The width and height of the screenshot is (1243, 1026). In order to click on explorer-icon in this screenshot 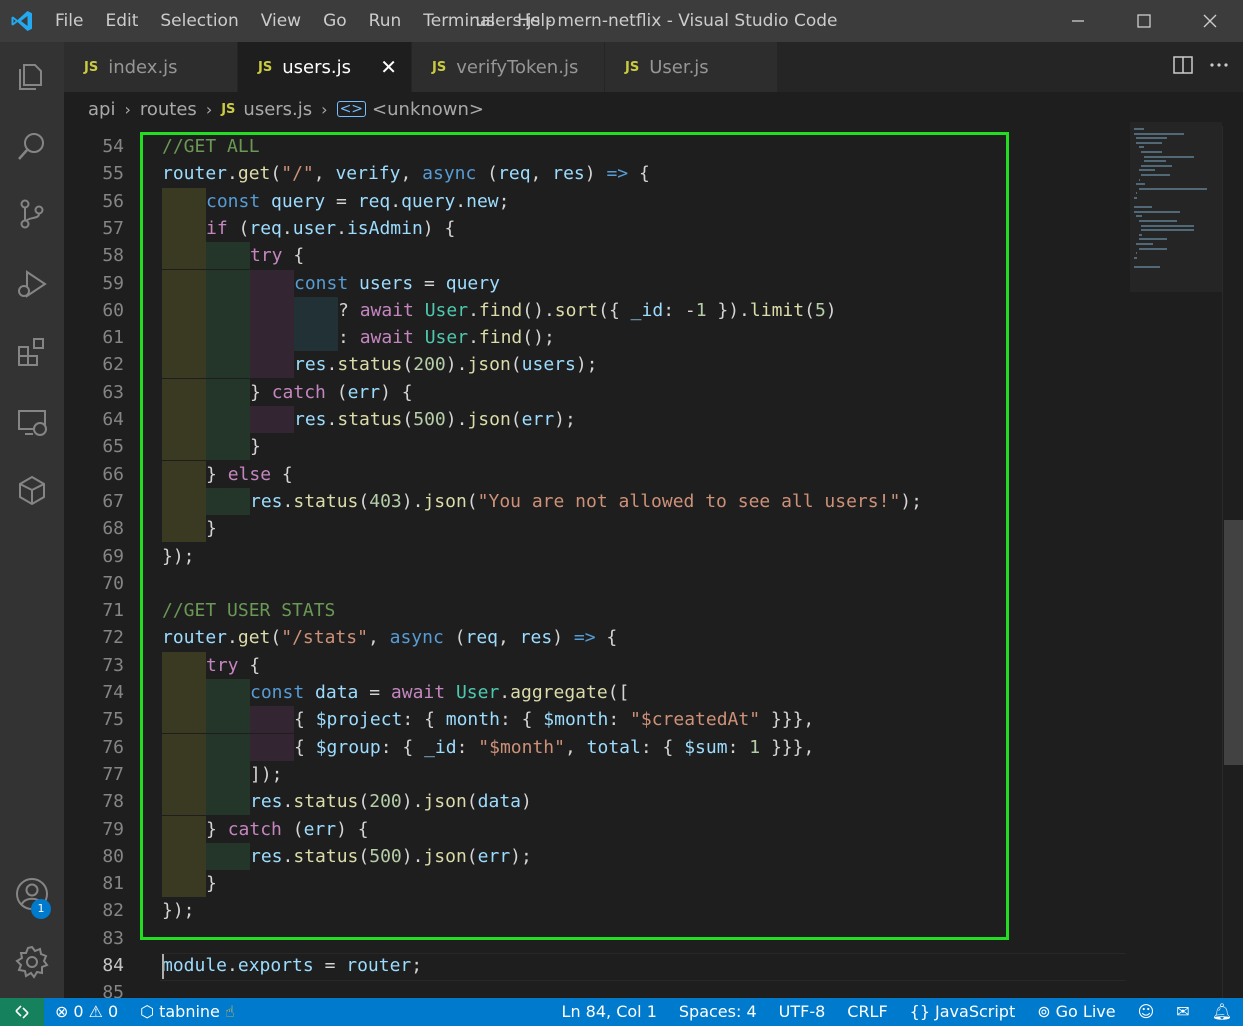, I will do `click(32, 76)`.